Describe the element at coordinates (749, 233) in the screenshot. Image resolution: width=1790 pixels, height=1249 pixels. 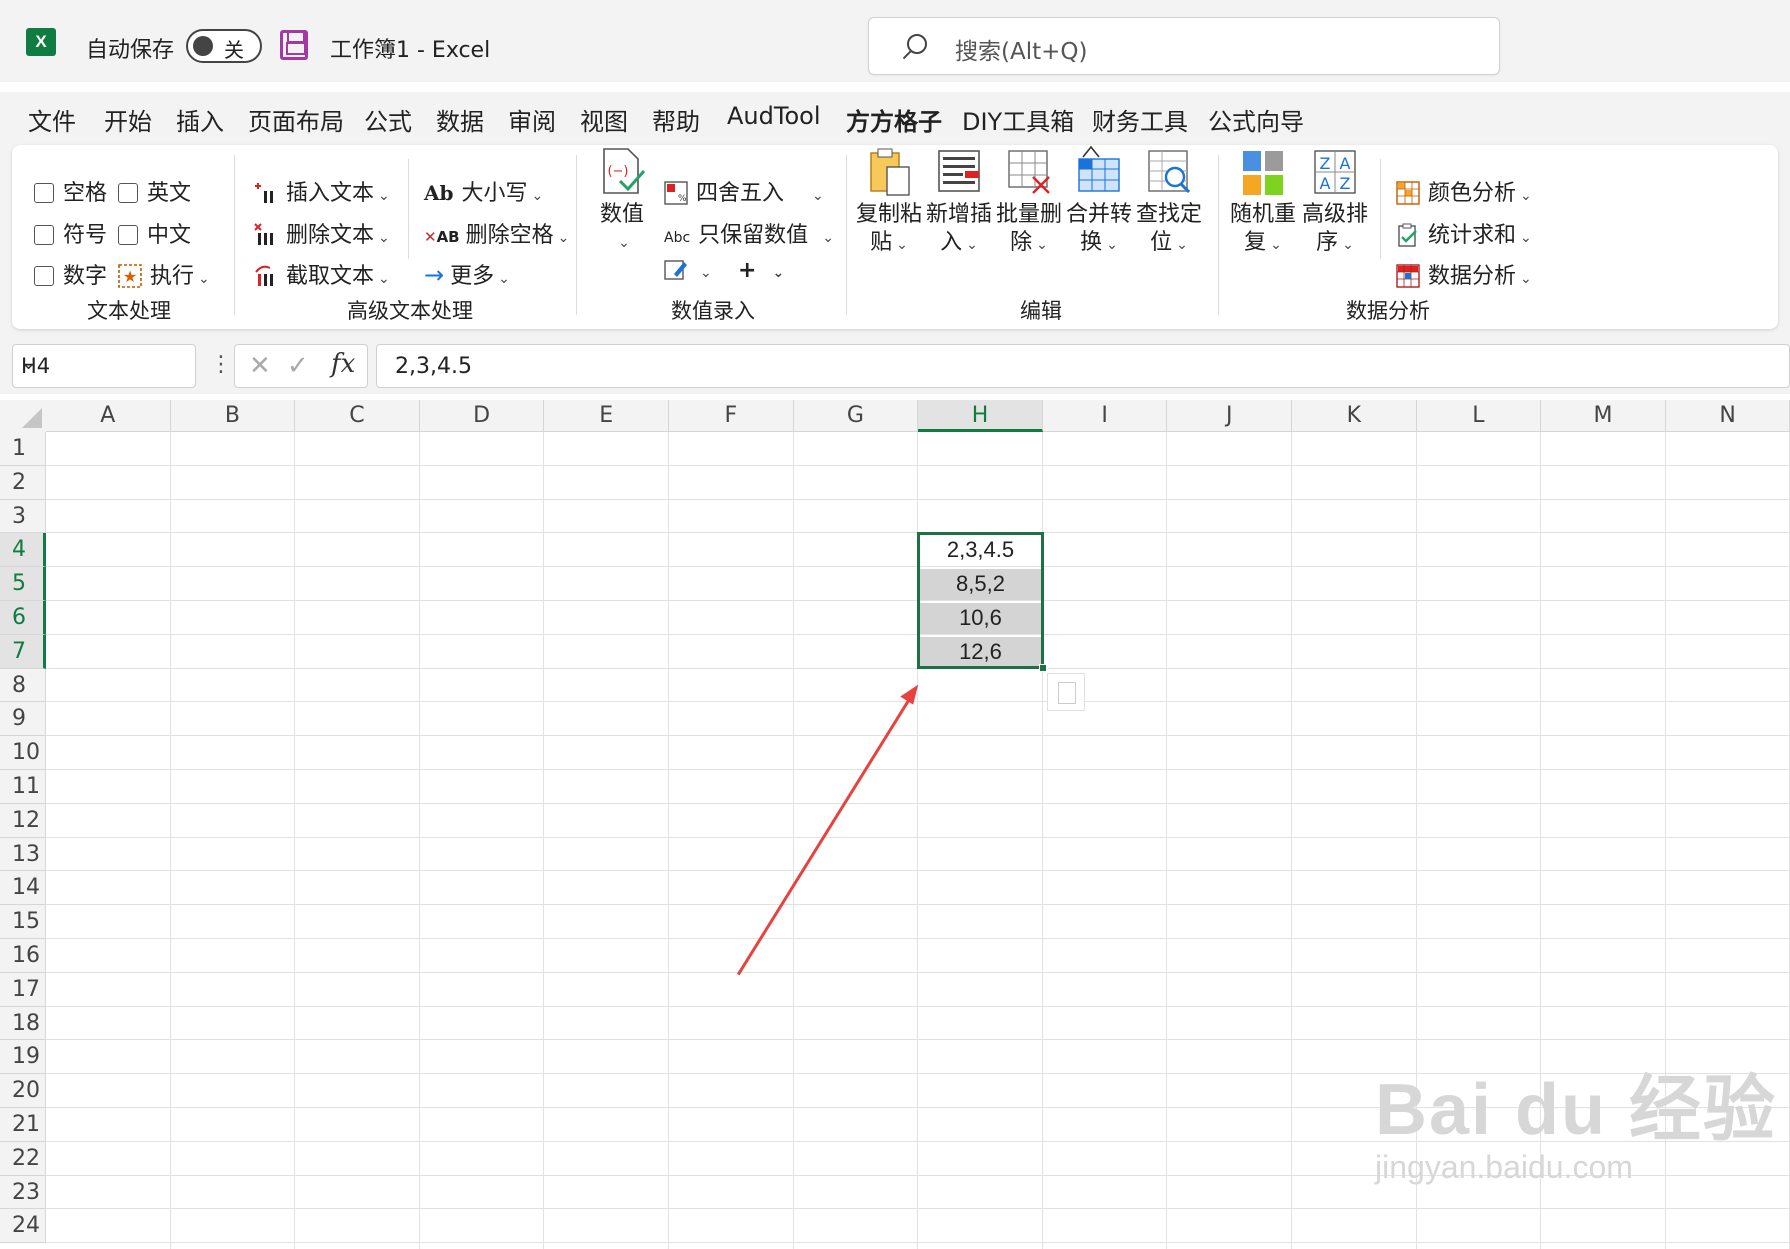
I see `keep-number-button: Abc 只保留数值 ⌄` at that location.